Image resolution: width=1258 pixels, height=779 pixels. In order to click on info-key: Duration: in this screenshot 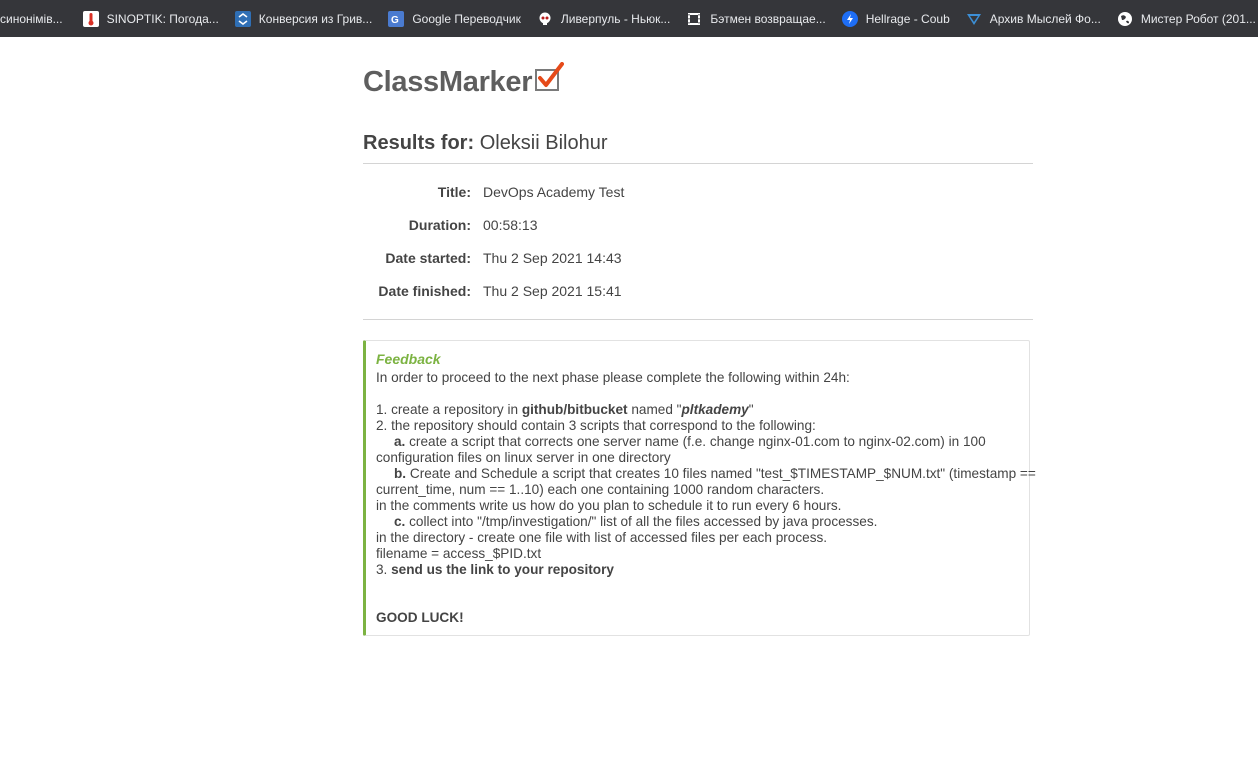, I will do `click(439, 225)`.